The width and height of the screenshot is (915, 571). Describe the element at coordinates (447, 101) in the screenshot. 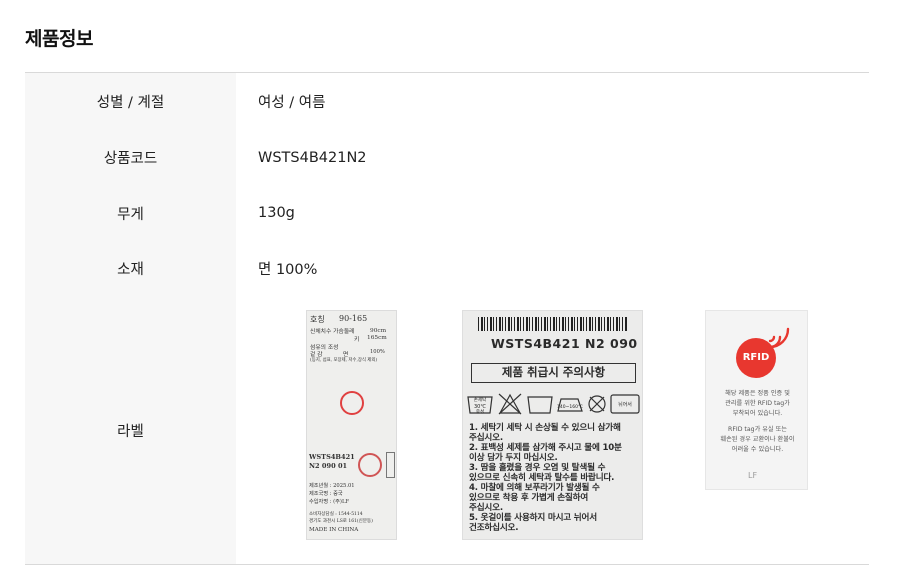

I see `table-row: 성별 / 계절 여성 / 여름` at that location.